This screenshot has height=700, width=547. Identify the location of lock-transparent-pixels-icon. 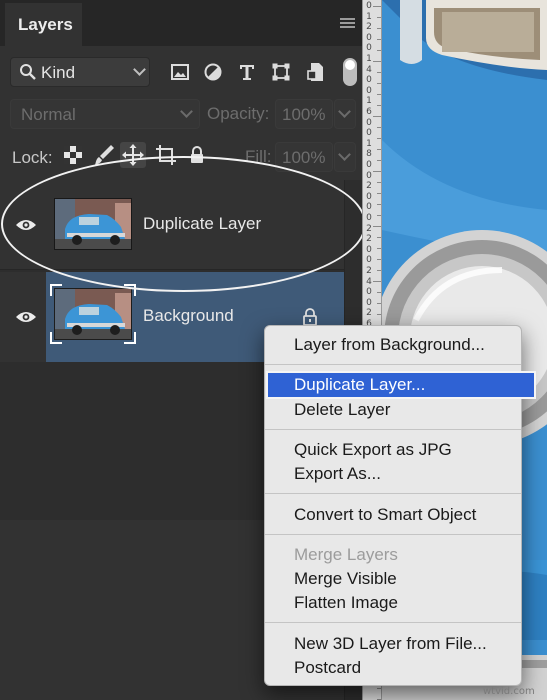
(73, 155).